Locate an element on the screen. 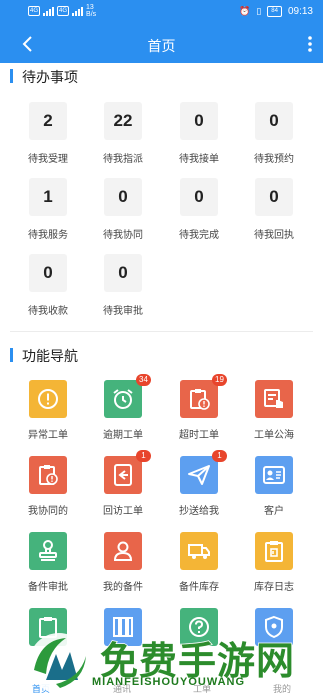 This screenshot has height=700, width=323. todo-item: 2 待我受理 is located at coordinates (48, 133).